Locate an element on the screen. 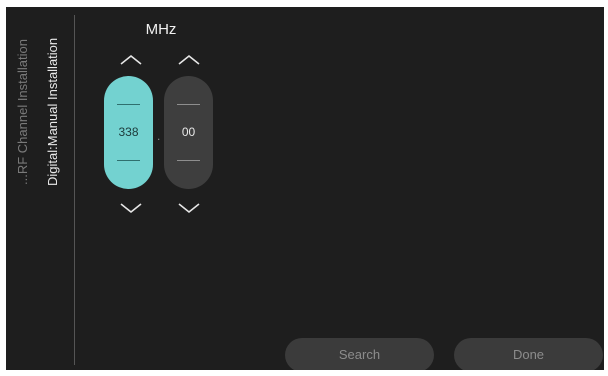  decimal-decrease-chevron-down-icon is located at coordinates (189, 208).